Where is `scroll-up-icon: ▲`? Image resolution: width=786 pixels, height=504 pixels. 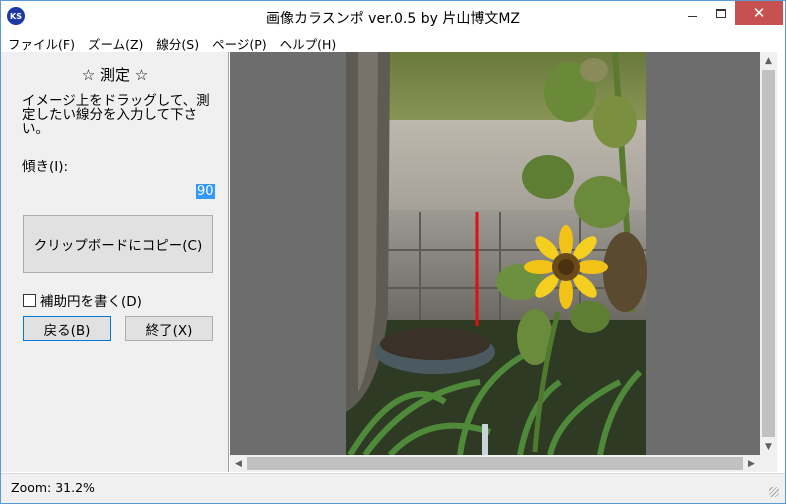 scroll-up-icon: ▲ is located at coordinates (768, 60).